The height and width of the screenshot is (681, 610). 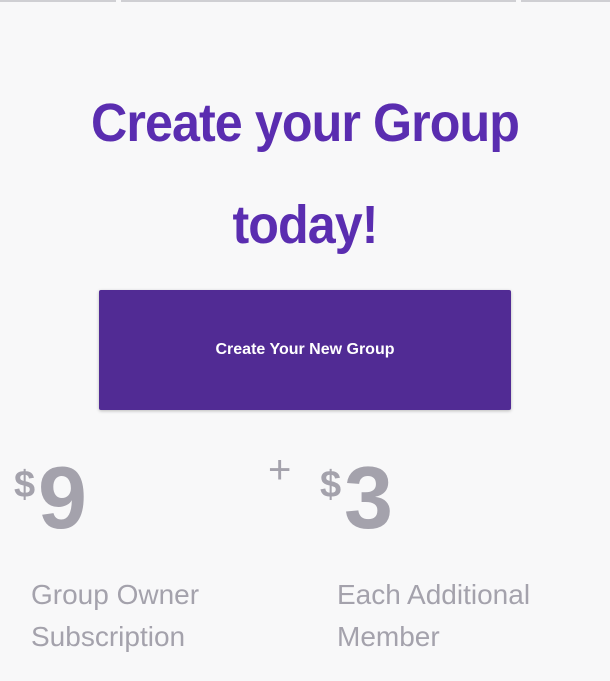 What do you see at coordinates (280, 470) in the screenshot?
I see `plus-operator: +` at bounding box center [280, 470].